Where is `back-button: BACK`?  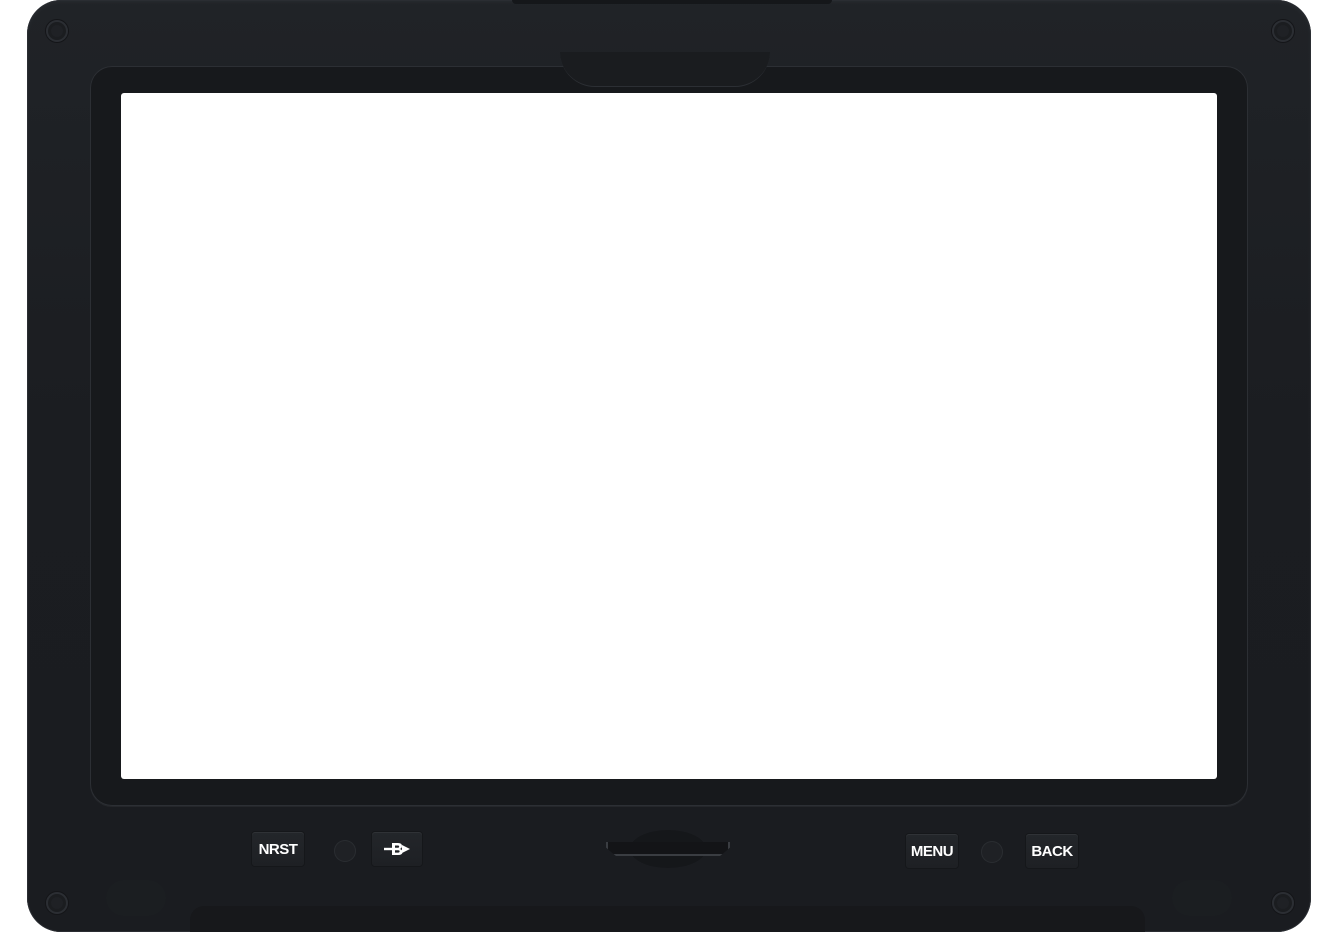
back-button: BACK is located at coordinates (1052, 851).